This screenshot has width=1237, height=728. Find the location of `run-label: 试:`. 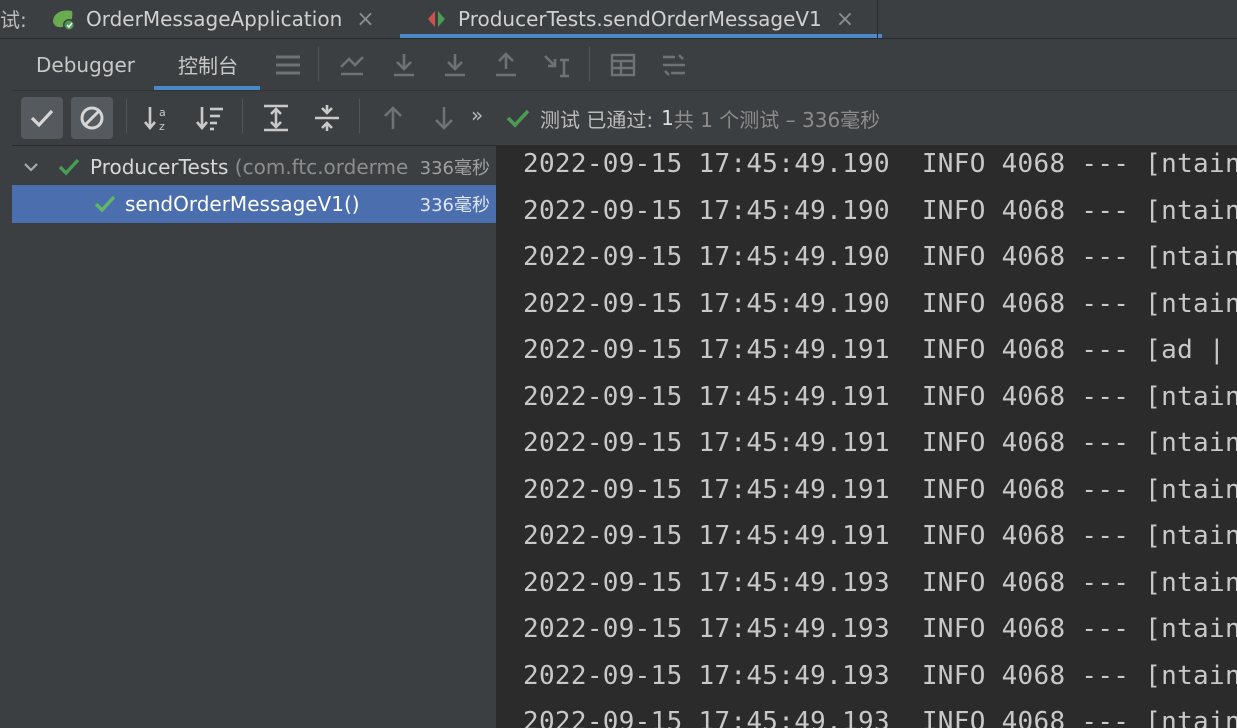

run-label: 试: is located at coordinates (13, 20).